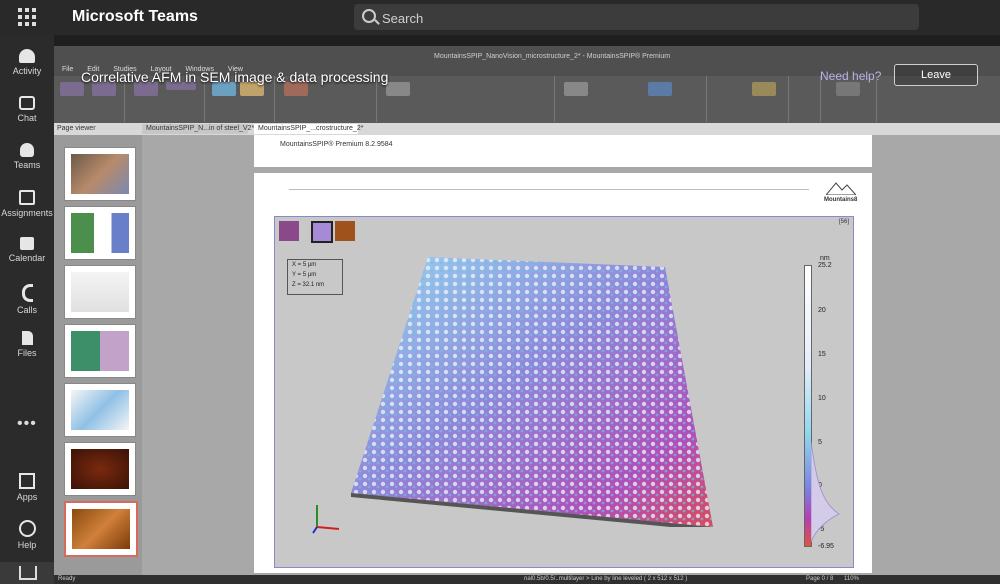  What do you see at coordinates (326, 519) in the screenshot?
I see `axis-gizmo-icon` at bounding box center [326, 519].